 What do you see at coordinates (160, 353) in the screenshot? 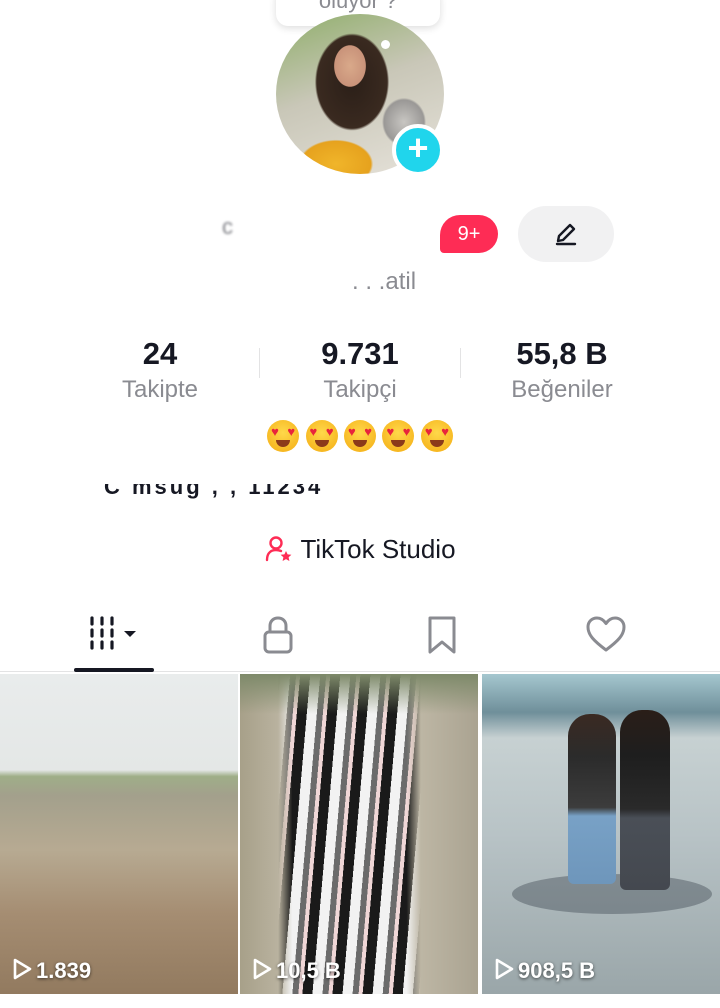
I see `stat-following-value: 24` at bounding box center [160, 353].